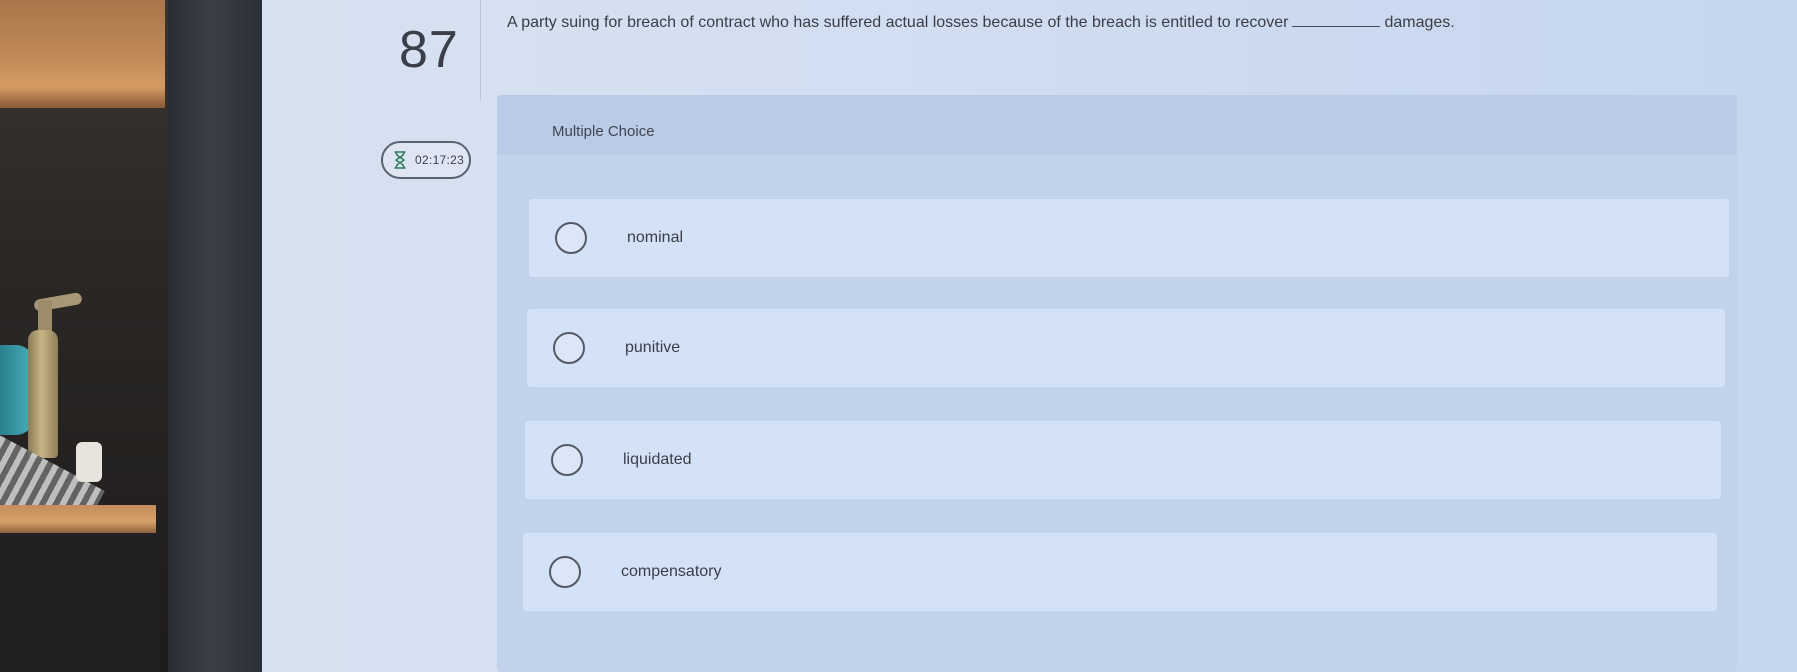  I want to click on answer-option-label: compensatory, so click(671, 571).